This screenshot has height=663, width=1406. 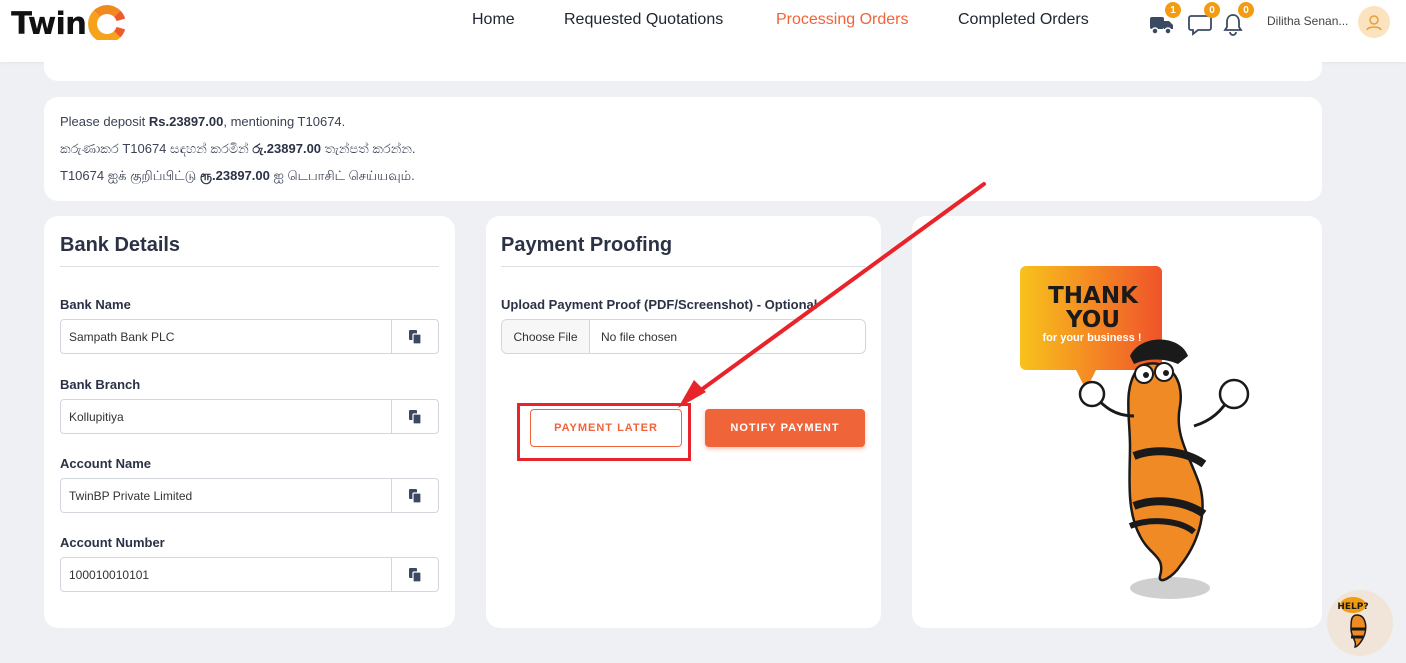 I want to click on bank-details-title: Bank Details, so click(x=120, y=245).